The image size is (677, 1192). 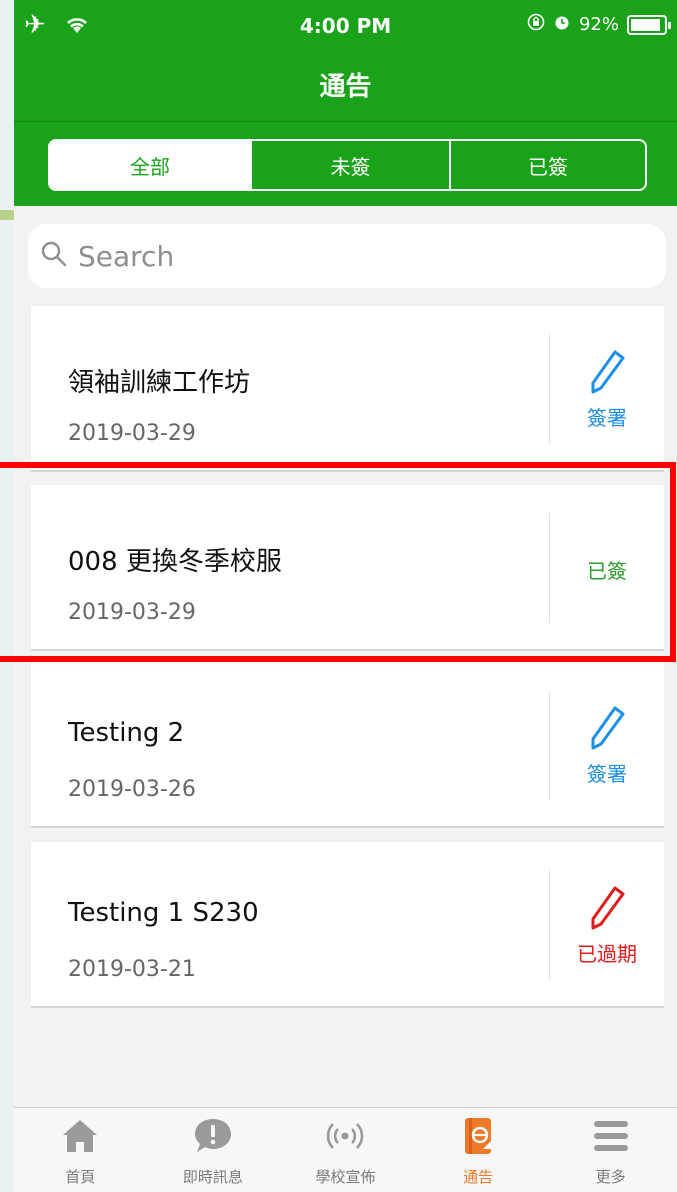 What do you see at coordinates (126, 733) in the screenshot?
I see `notice-title: Testing 2` at bounding box center [126, 733].